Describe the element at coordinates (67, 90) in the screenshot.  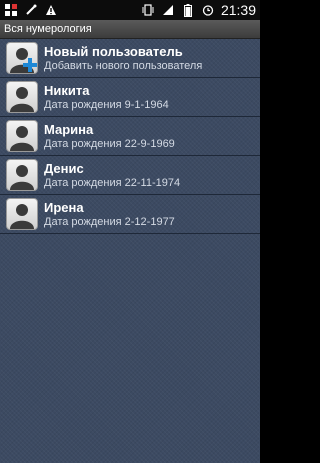
I see `list-item-name: Никита` at that location.